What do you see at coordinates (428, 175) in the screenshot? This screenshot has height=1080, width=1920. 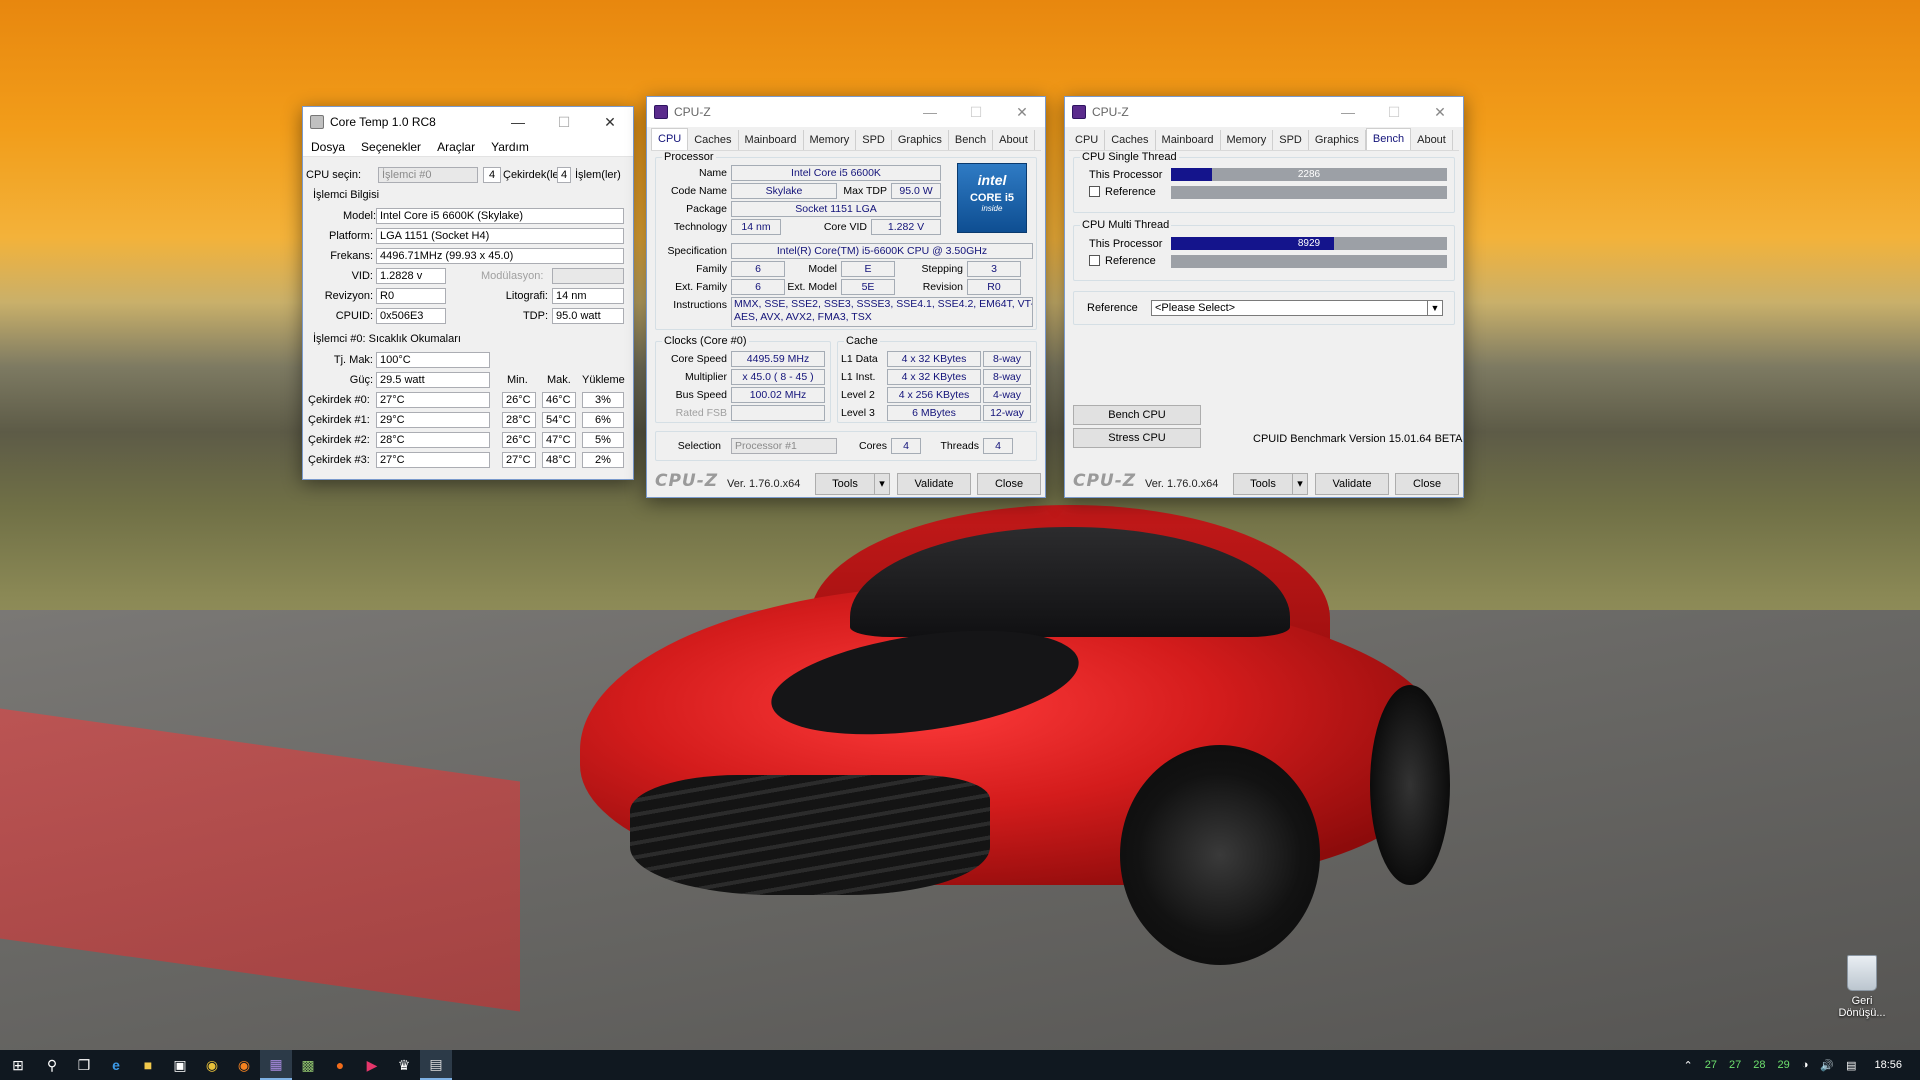 I see `cpu-select-dropdown: İşlemci #0` at bounding box center [428, 175].